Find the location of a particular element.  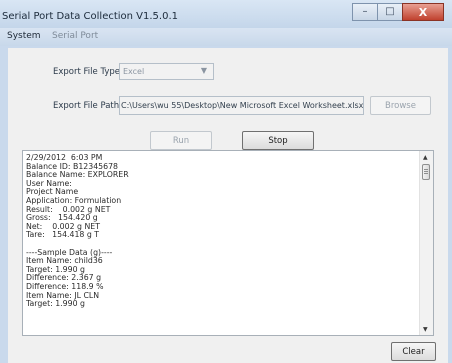

export-file-type-label: Export File Type: is located at coordinates (88, 72).